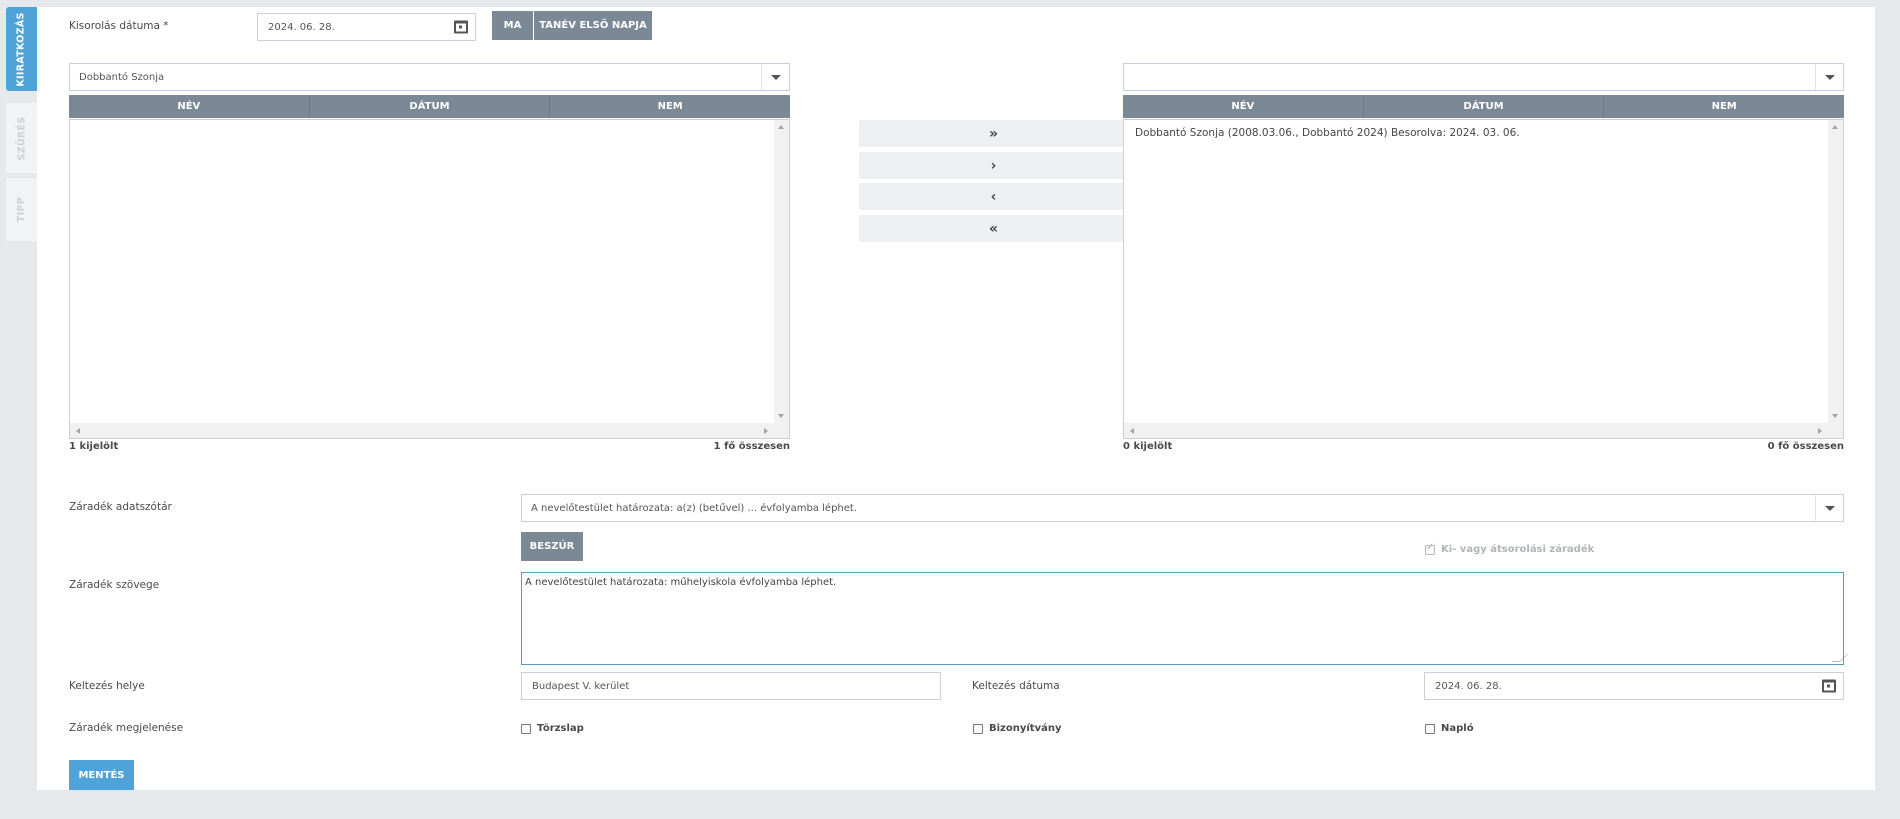 The image size is (1900, 819). I want to click on bizonyitvany-checkbox, so click(978, 728).